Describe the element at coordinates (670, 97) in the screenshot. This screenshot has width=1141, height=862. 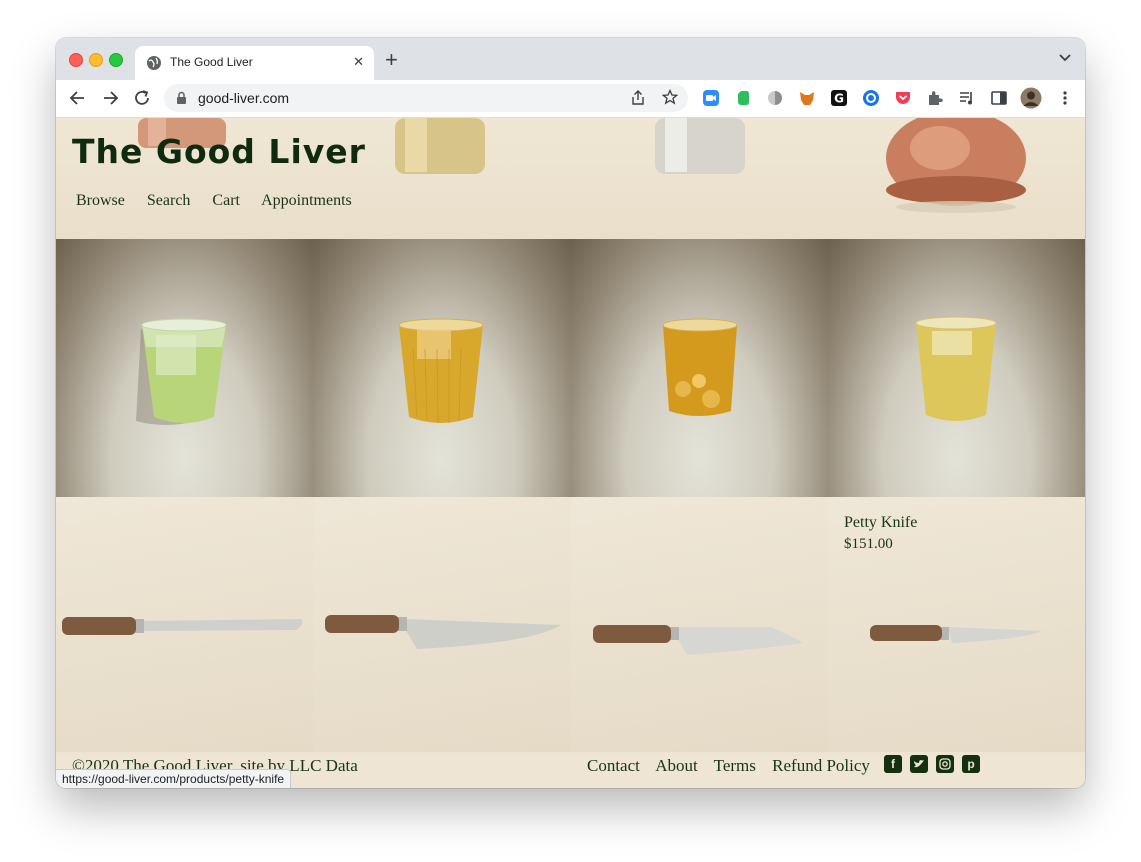
I see `bookmark-star-icon` at that location.